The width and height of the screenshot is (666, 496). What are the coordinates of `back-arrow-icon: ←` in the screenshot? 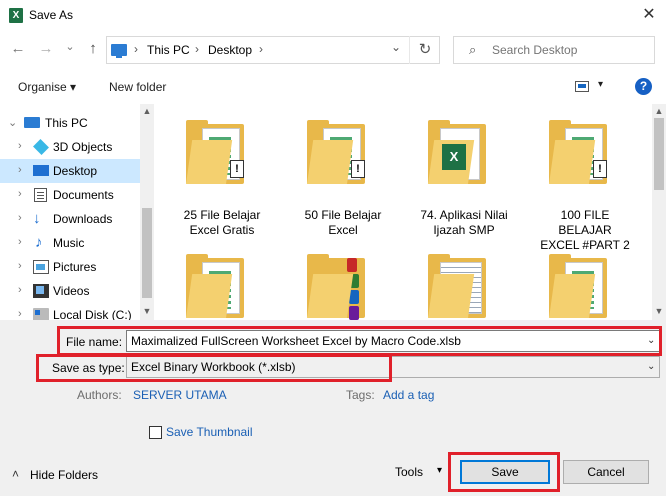 It's located at (18, 49).